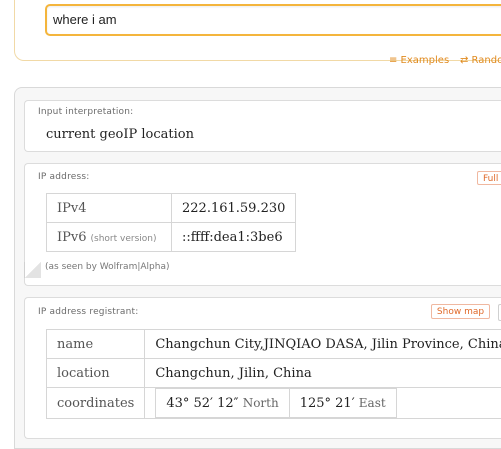 This screenshot has width=501, height=449. I want to click on show-map-button: Show map, so click(460, 311).